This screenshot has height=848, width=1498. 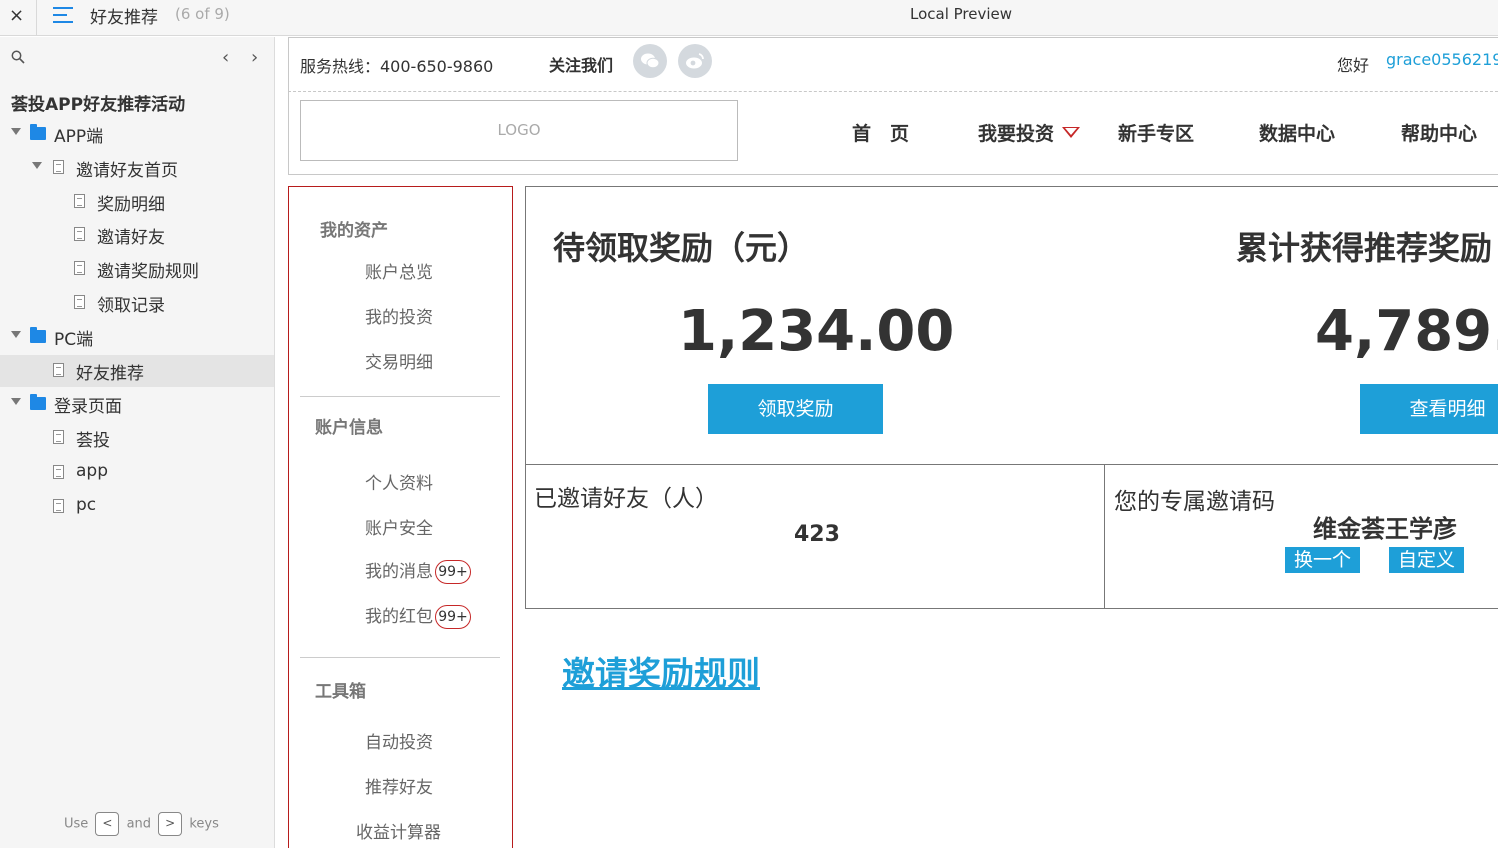 I want to click on invited-friends-panel: 已邀请好友（人） 423, so click(x=815, y=536).